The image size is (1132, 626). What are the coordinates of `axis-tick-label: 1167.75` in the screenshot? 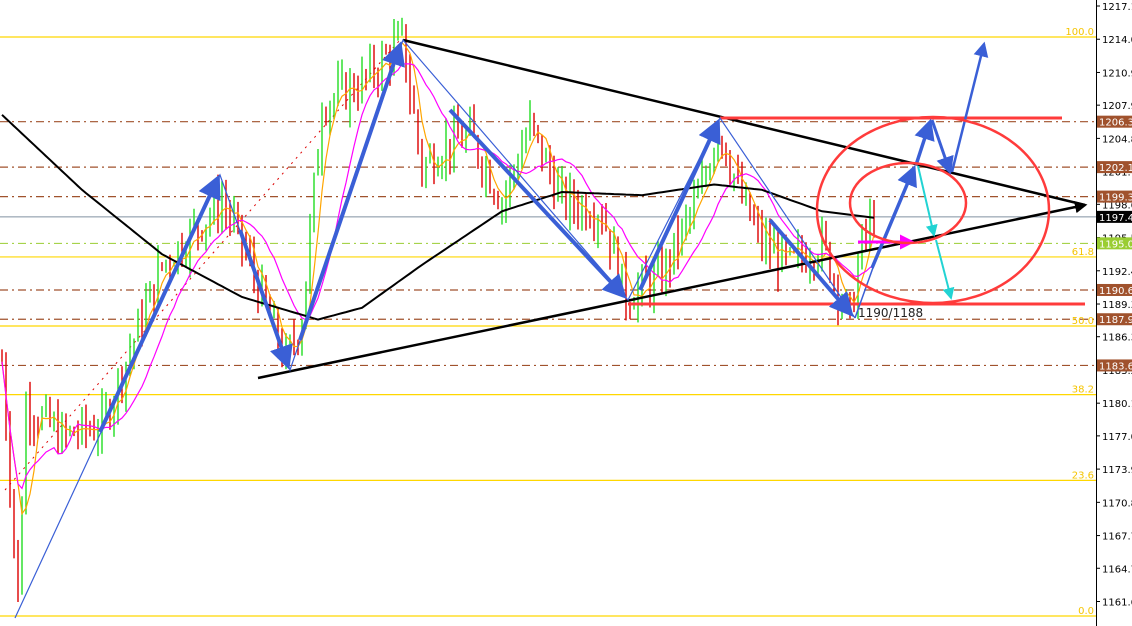 It's located at (1117, 537).